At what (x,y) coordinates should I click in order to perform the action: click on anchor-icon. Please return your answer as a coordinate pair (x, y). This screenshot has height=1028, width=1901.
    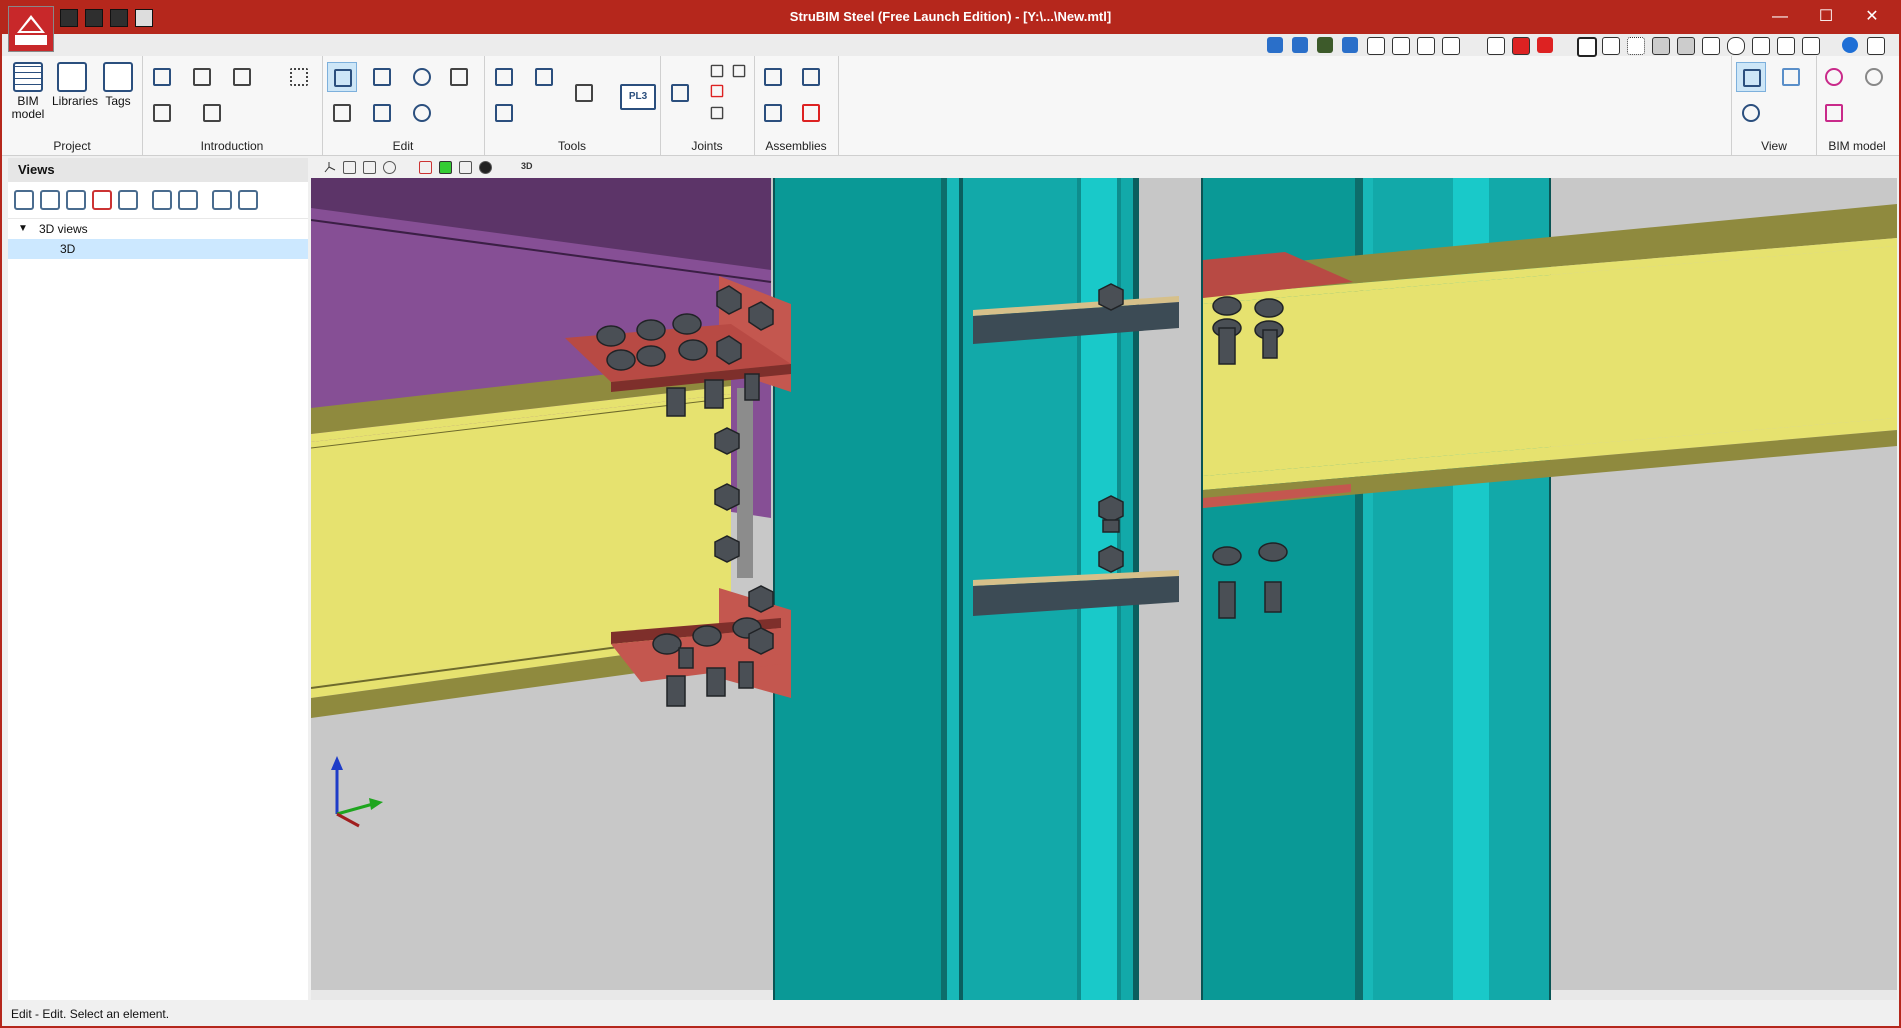
    Looking at the image, I should click on (212, 113).